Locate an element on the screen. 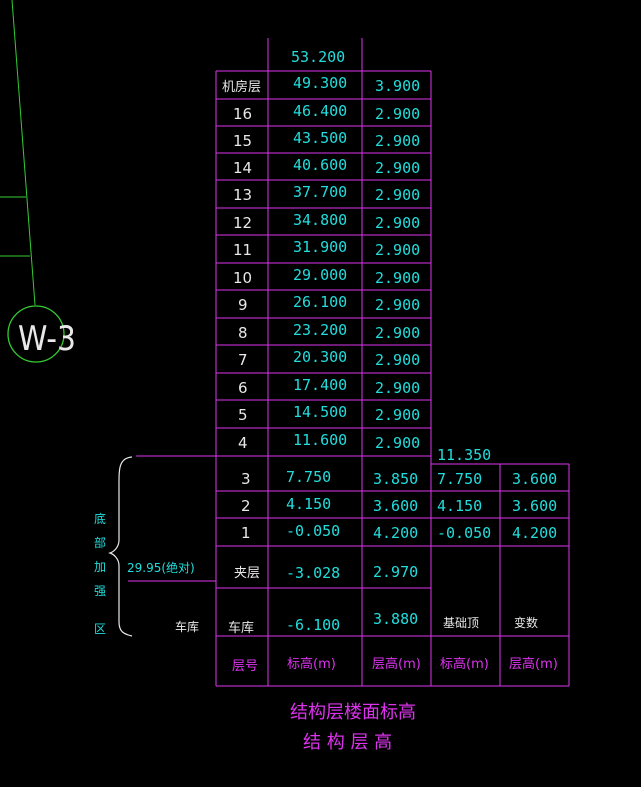  absolute-elevation: 29.95(绝对) is located at coordinates (161, 567).